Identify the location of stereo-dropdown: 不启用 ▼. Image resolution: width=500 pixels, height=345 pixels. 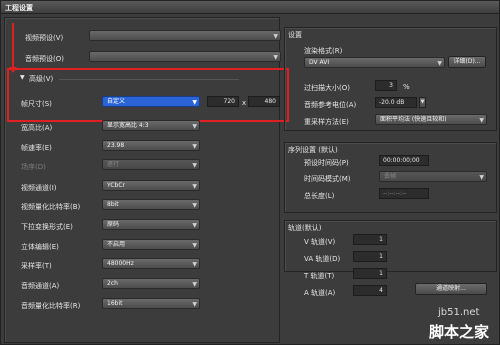
(151, 244).